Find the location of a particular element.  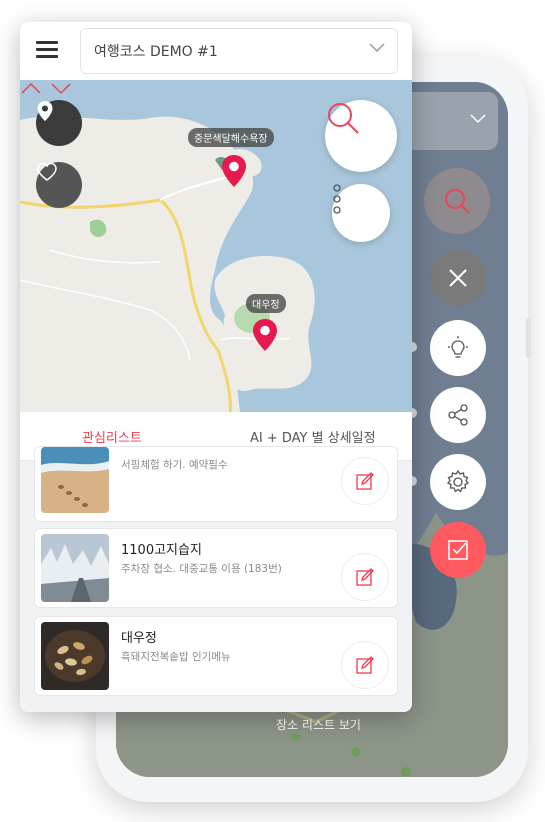

expand-collapse-icon is located at coordinates (46, 88).